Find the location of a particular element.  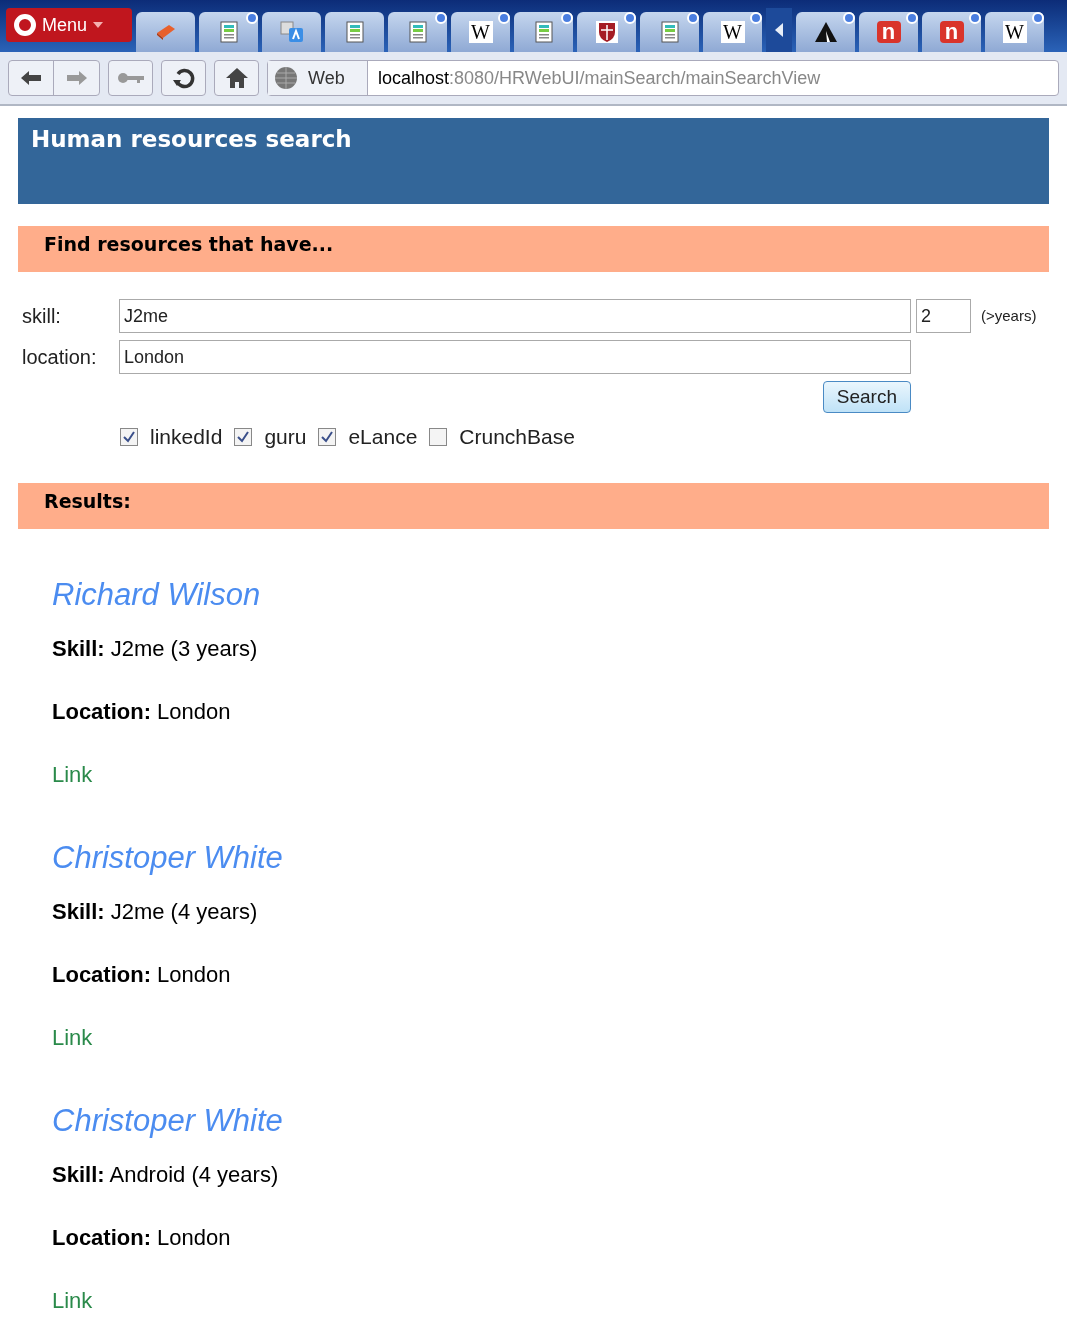

menu-button: Menu is located at coordinates (69, 25).